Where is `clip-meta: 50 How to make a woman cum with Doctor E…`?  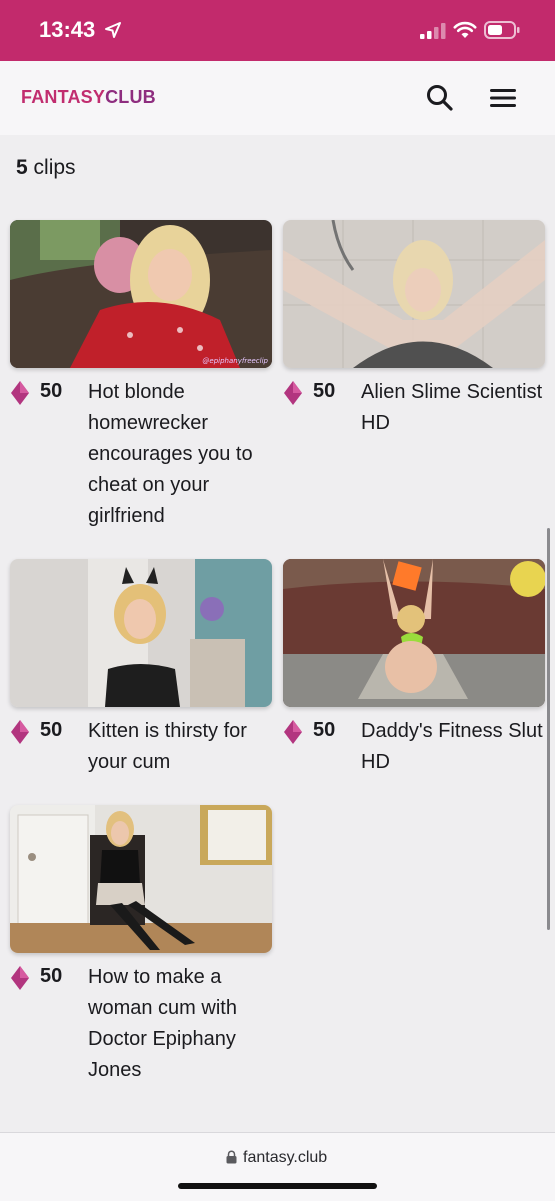
clip-meta: 50 How to make a woman cum with Doctor E… is located at coordinates (141, 1024).